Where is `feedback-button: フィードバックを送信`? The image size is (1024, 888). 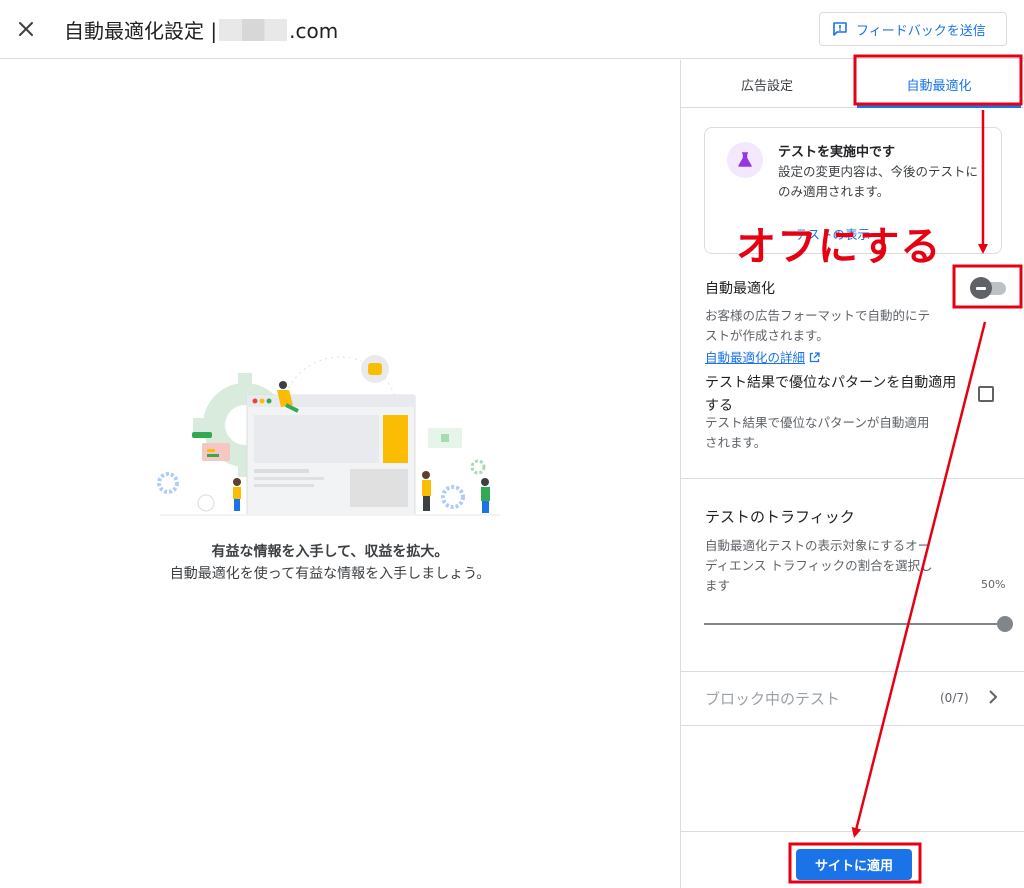
feedback-button: フィードバックを送信 is located at coordinates (913, 29).